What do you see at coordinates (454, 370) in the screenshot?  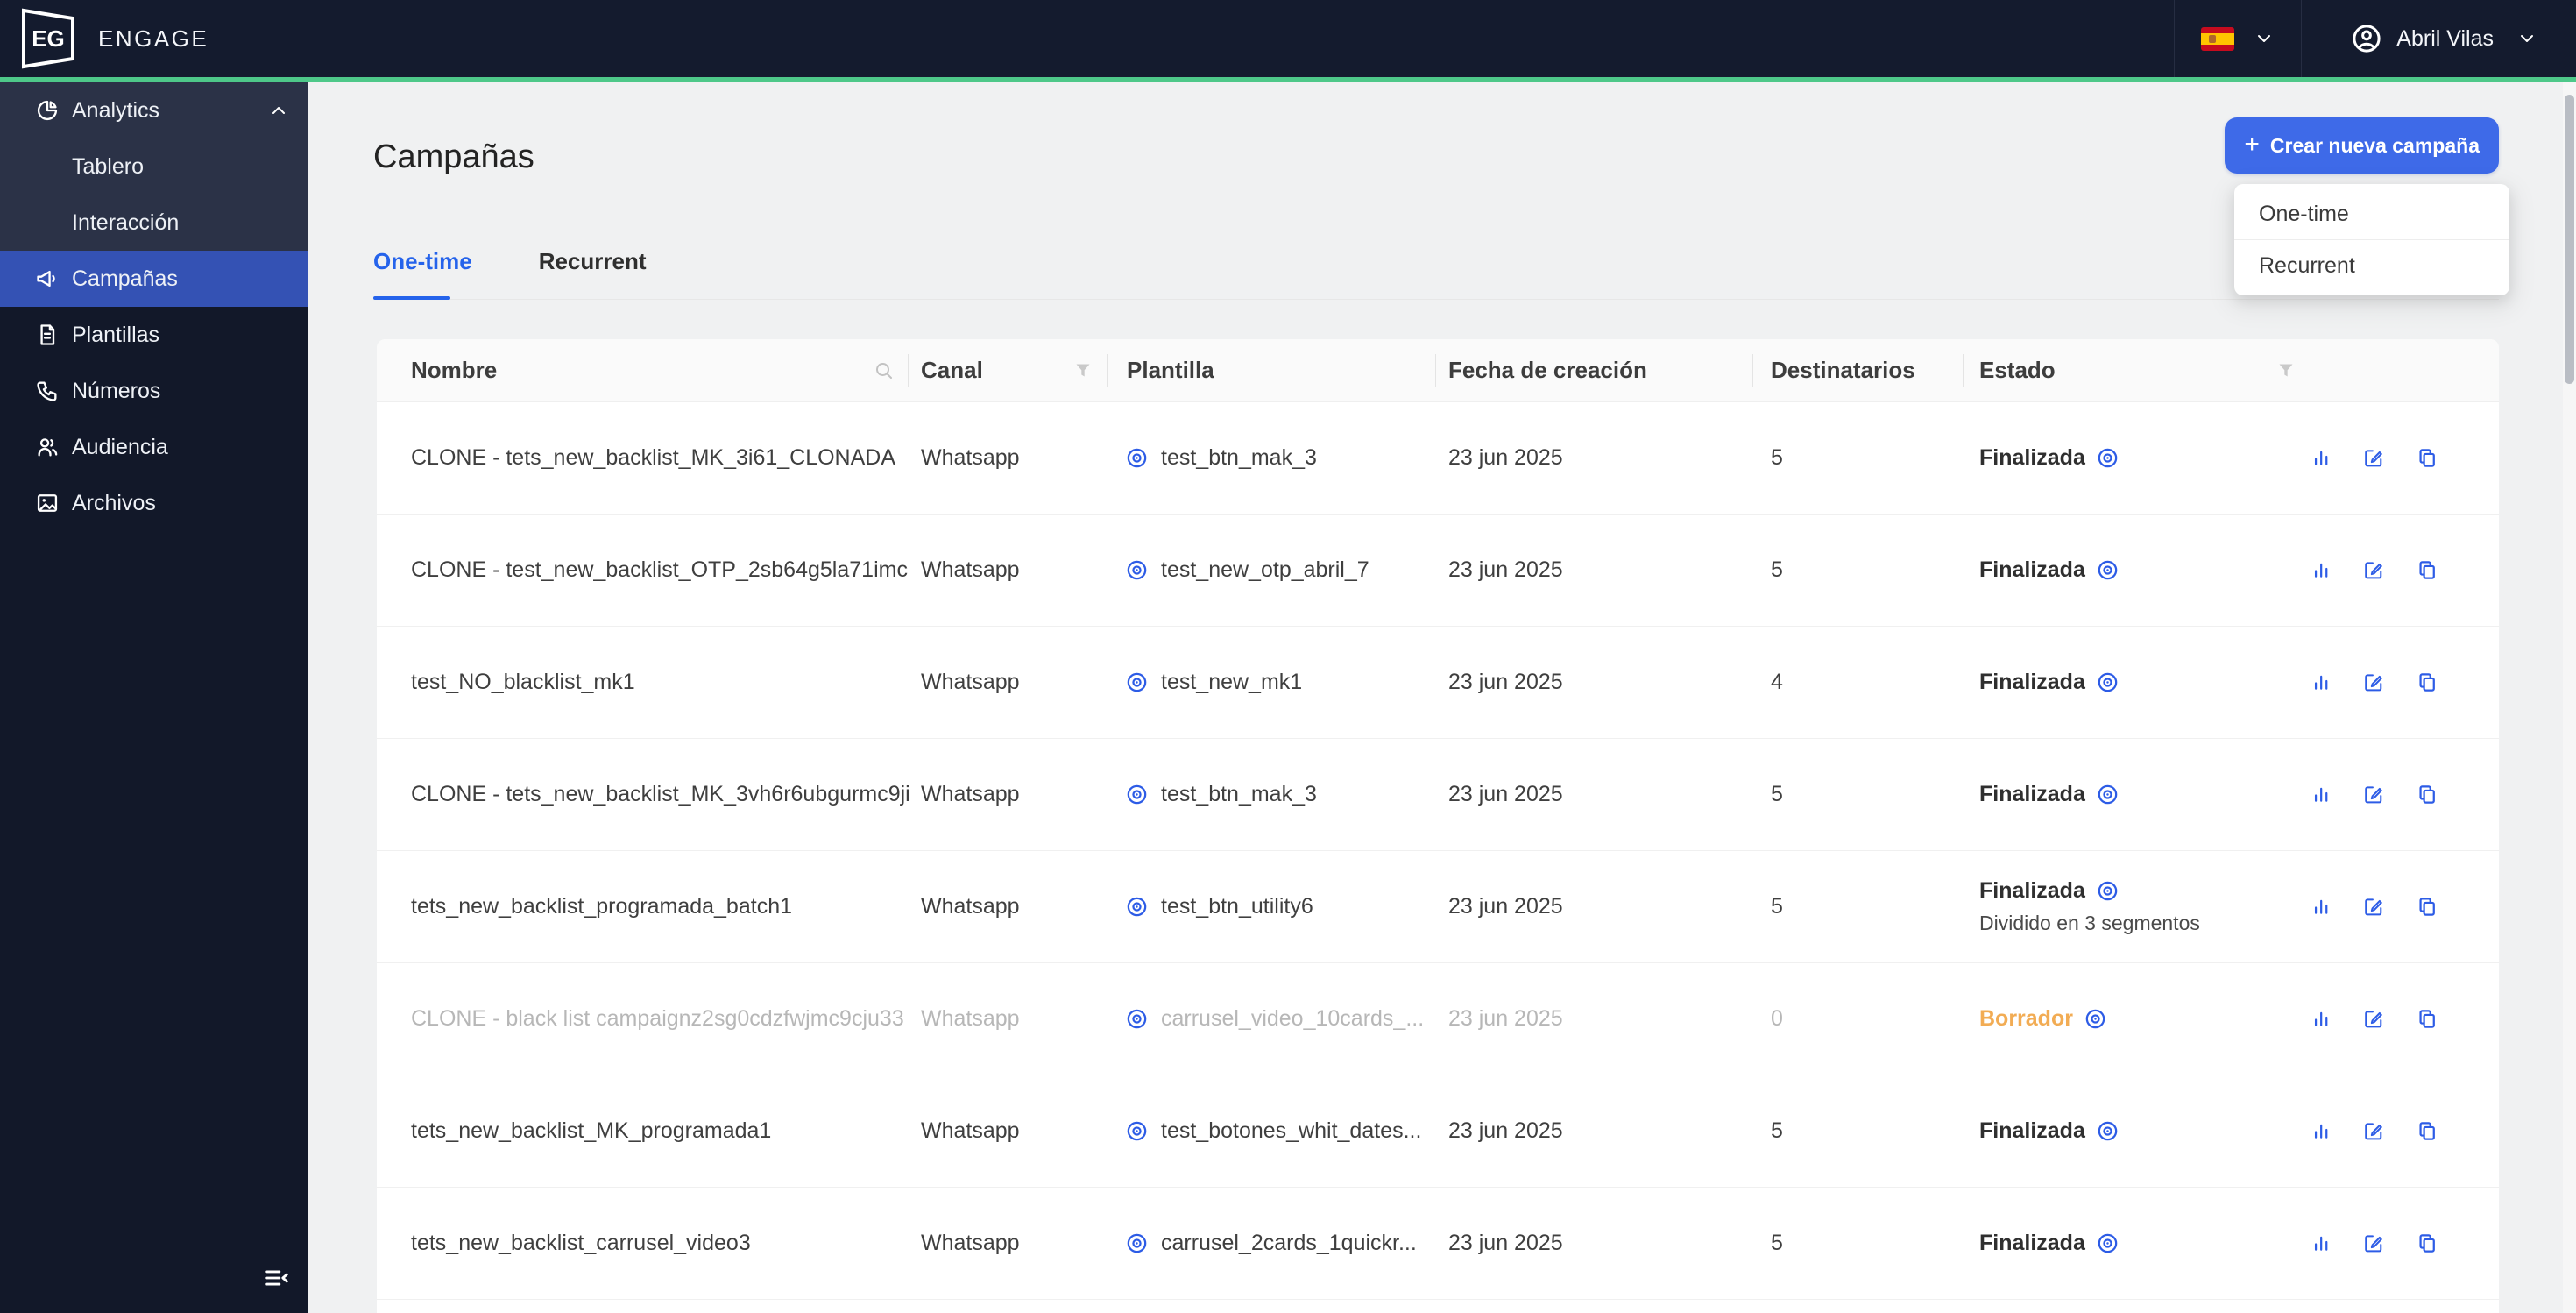 I see `header-label: Nombre` at bounding box center [454, 370].